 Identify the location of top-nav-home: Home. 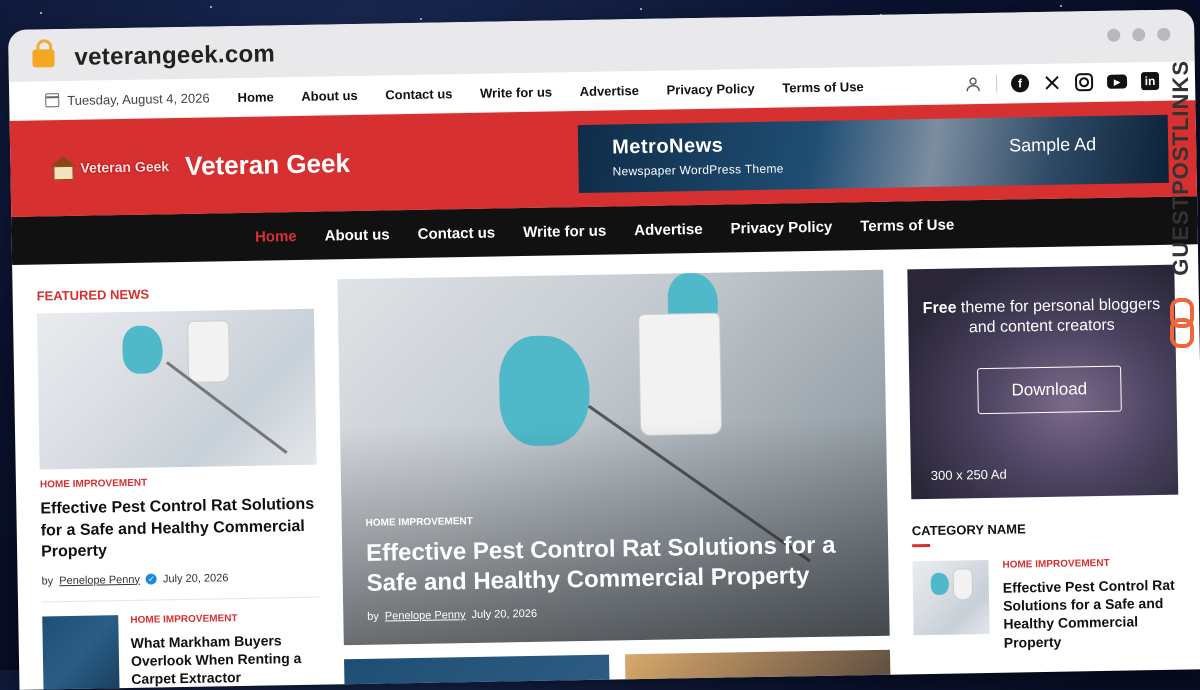
(255, 97).